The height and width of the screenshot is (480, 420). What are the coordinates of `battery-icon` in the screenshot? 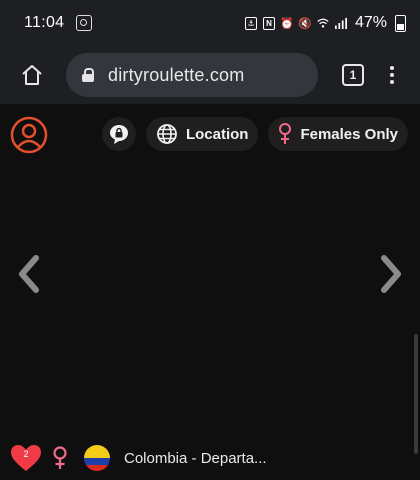 It's located at (400, 23).